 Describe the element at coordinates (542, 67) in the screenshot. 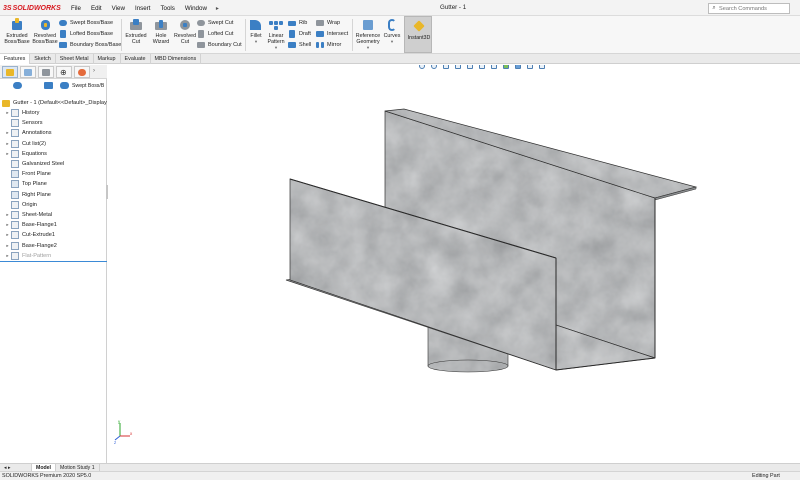

I see `monitor-icon` at that location.